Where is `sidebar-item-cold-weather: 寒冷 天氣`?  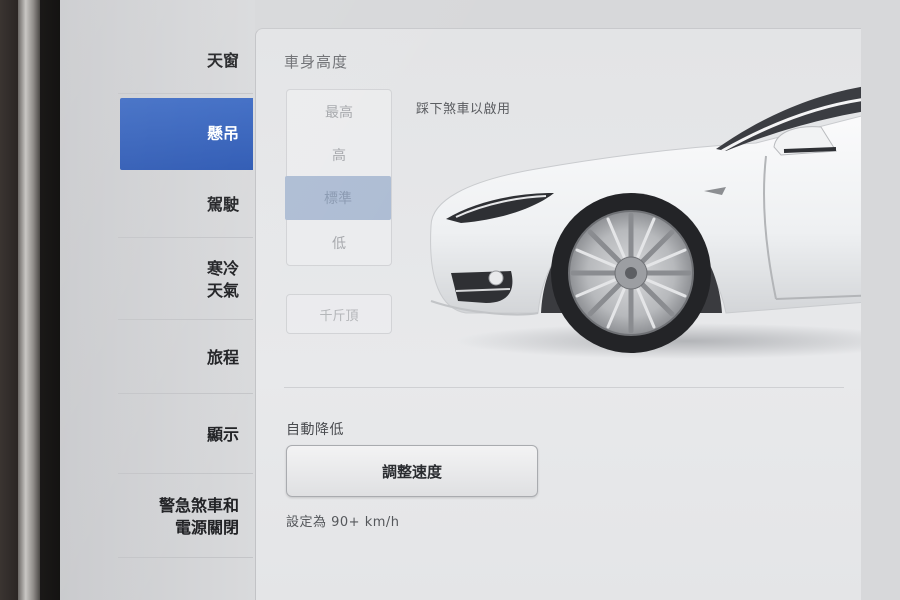 sidebar-item-cold-weather: 寒冷 天氣 is located at coordinates (185, 280).